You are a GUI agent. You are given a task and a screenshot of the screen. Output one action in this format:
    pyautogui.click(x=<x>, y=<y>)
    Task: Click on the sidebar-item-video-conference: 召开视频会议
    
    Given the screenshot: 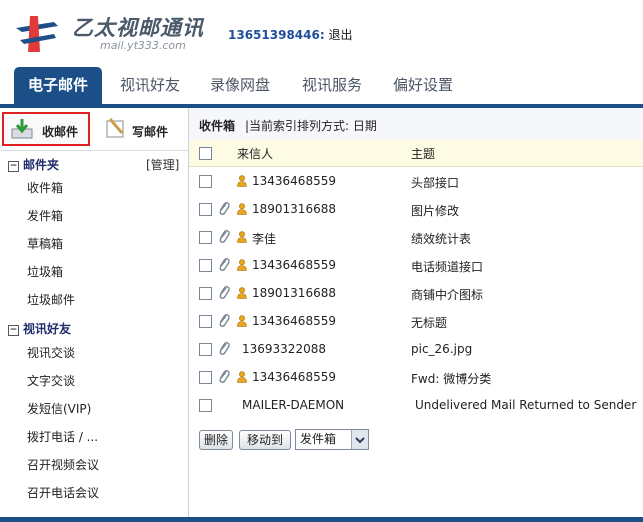 What is the action you would take?
    pyautogui.click(x=63, y=464)
    